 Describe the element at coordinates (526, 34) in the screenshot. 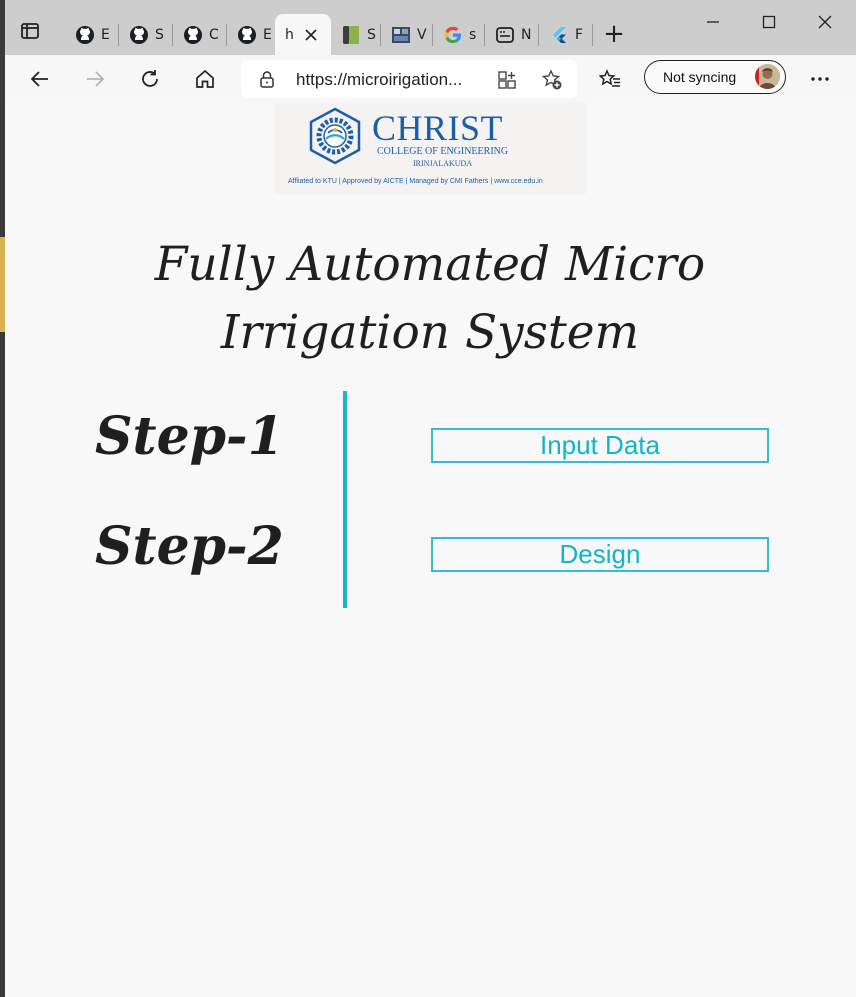

I see `tab-title: N` at that location.